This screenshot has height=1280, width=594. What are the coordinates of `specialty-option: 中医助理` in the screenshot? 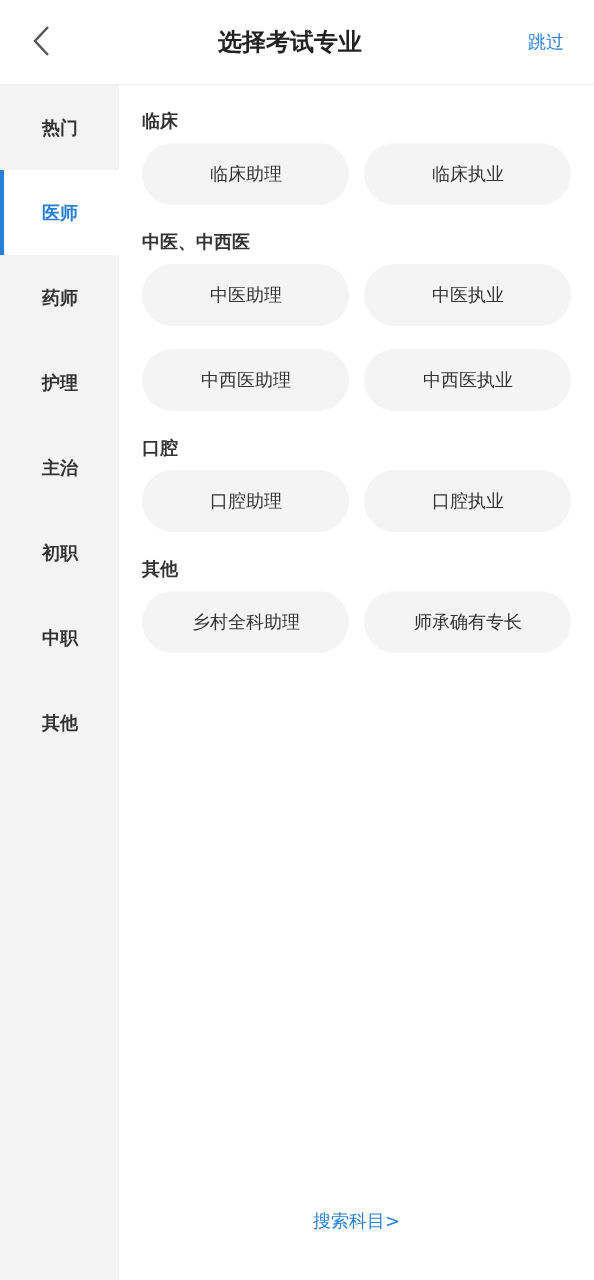 It's located at (245, 295).